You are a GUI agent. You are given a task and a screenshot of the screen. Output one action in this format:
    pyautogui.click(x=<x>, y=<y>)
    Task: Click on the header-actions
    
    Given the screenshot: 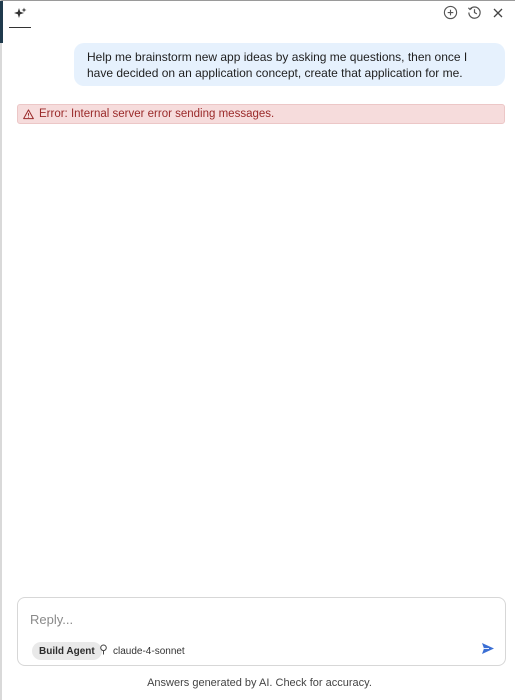 What is the action you would take?
    pyautogui.click(x=474, y=15)
    